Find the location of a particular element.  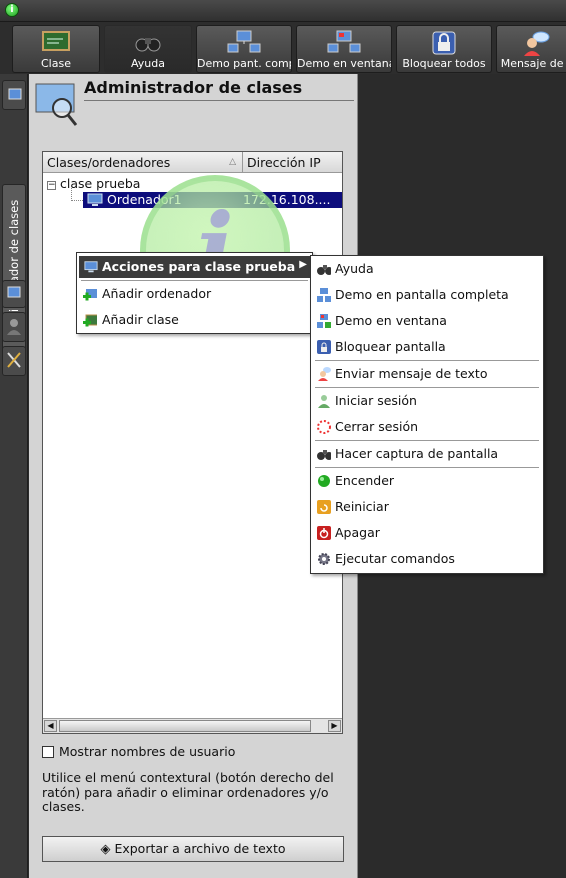

menu-item-screenshot-label: Hacer captura de pantalla is located at coordinates (417, 453).